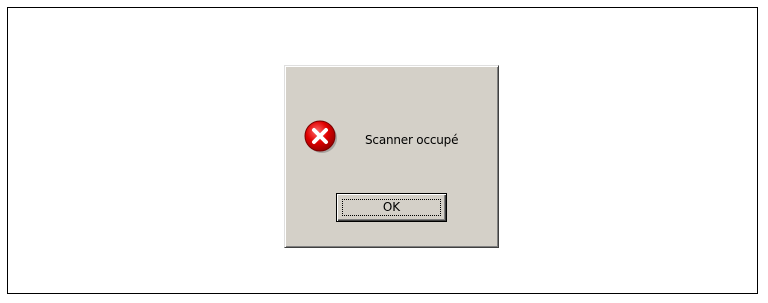  I want to click on ok-button: OK, so click(391, 207).